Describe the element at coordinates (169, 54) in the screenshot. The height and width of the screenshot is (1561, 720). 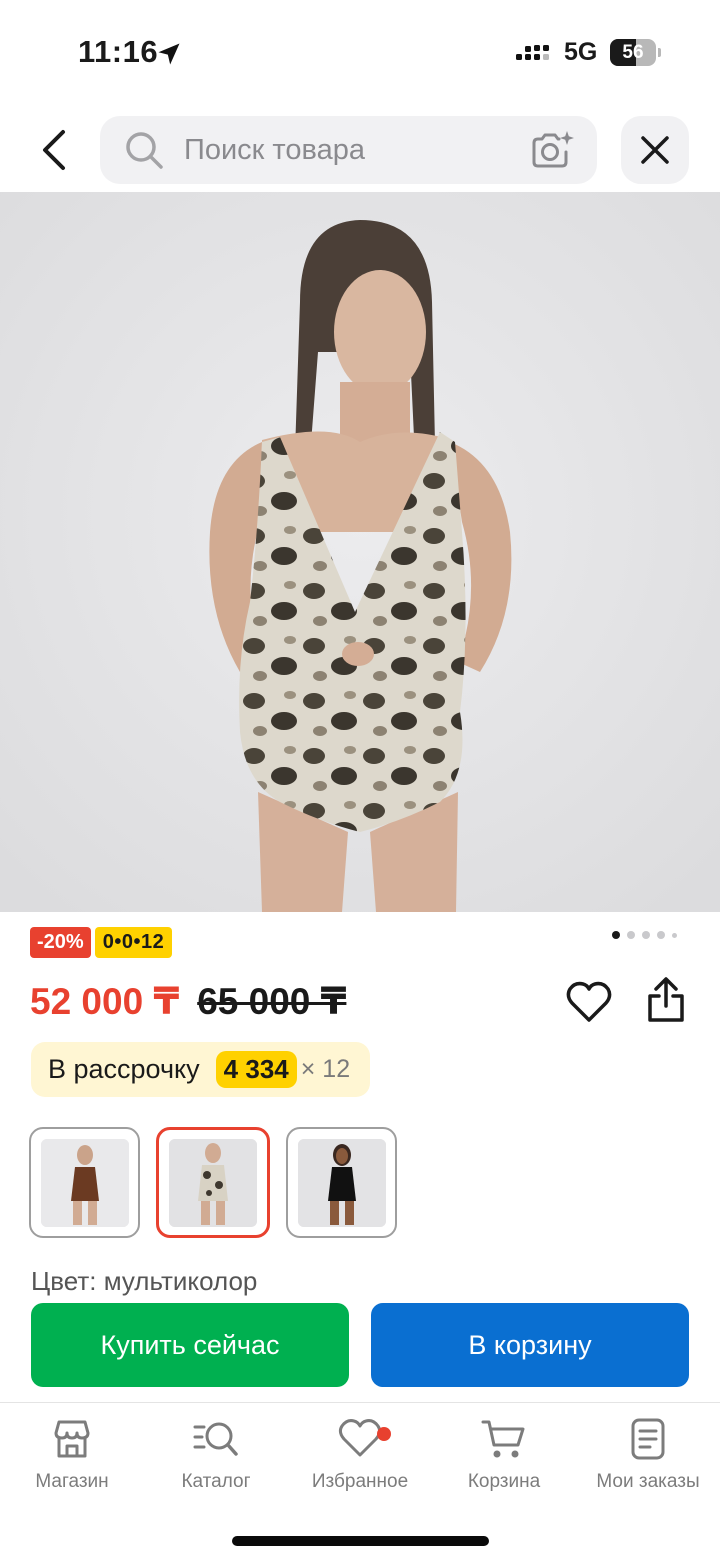
I see `location-arrow-icon` at that location.